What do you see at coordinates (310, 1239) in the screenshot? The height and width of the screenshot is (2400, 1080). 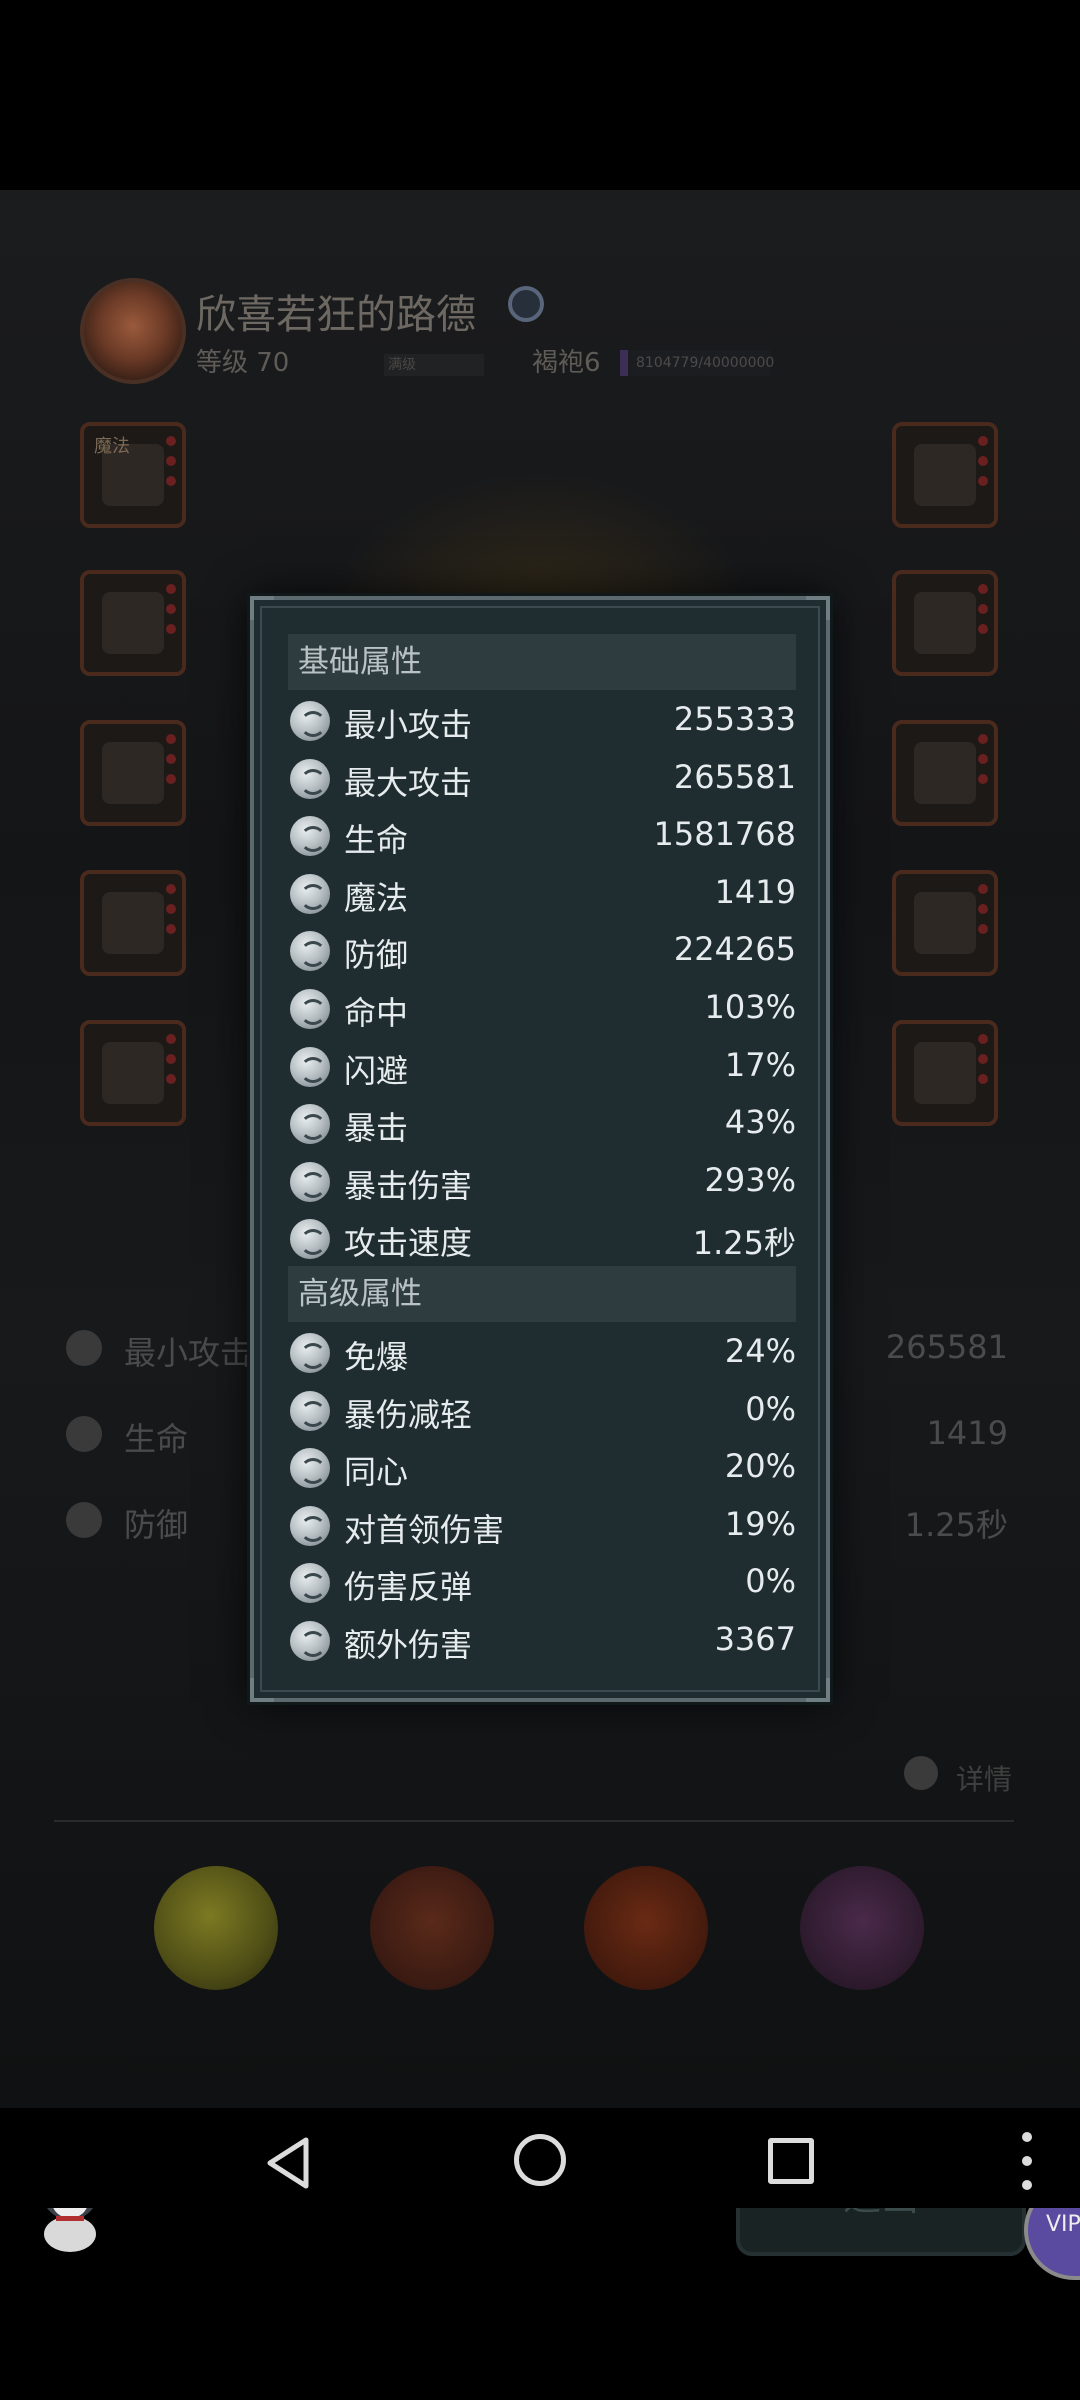 I see `attack-speed-icon` at bounding box center [310, 1239].